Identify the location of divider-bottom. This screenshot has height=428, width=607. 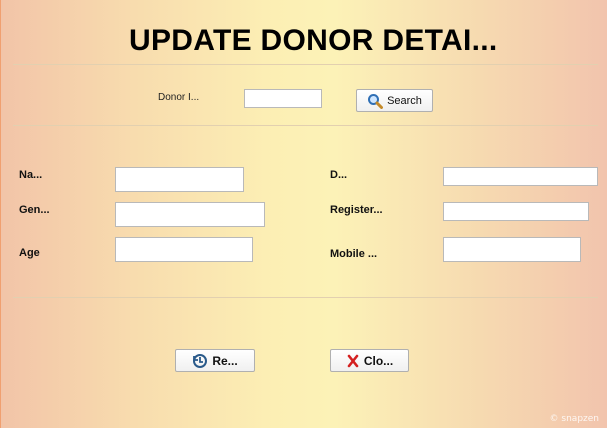
(305, 297).